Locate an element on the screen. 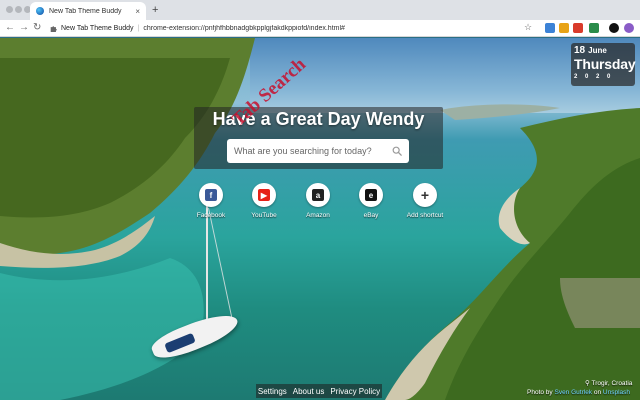 The image size is (640, 400). date-day: 18 is located at coordinates (580, 50).